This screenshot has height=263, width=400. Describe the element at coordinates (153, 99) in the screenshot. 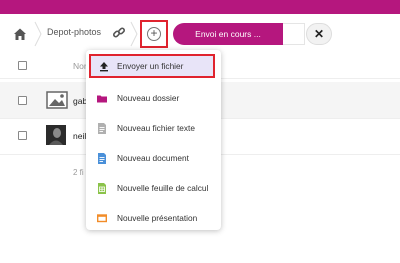

I see `menu-item-new-folder: Nouveau dossier` at that location.